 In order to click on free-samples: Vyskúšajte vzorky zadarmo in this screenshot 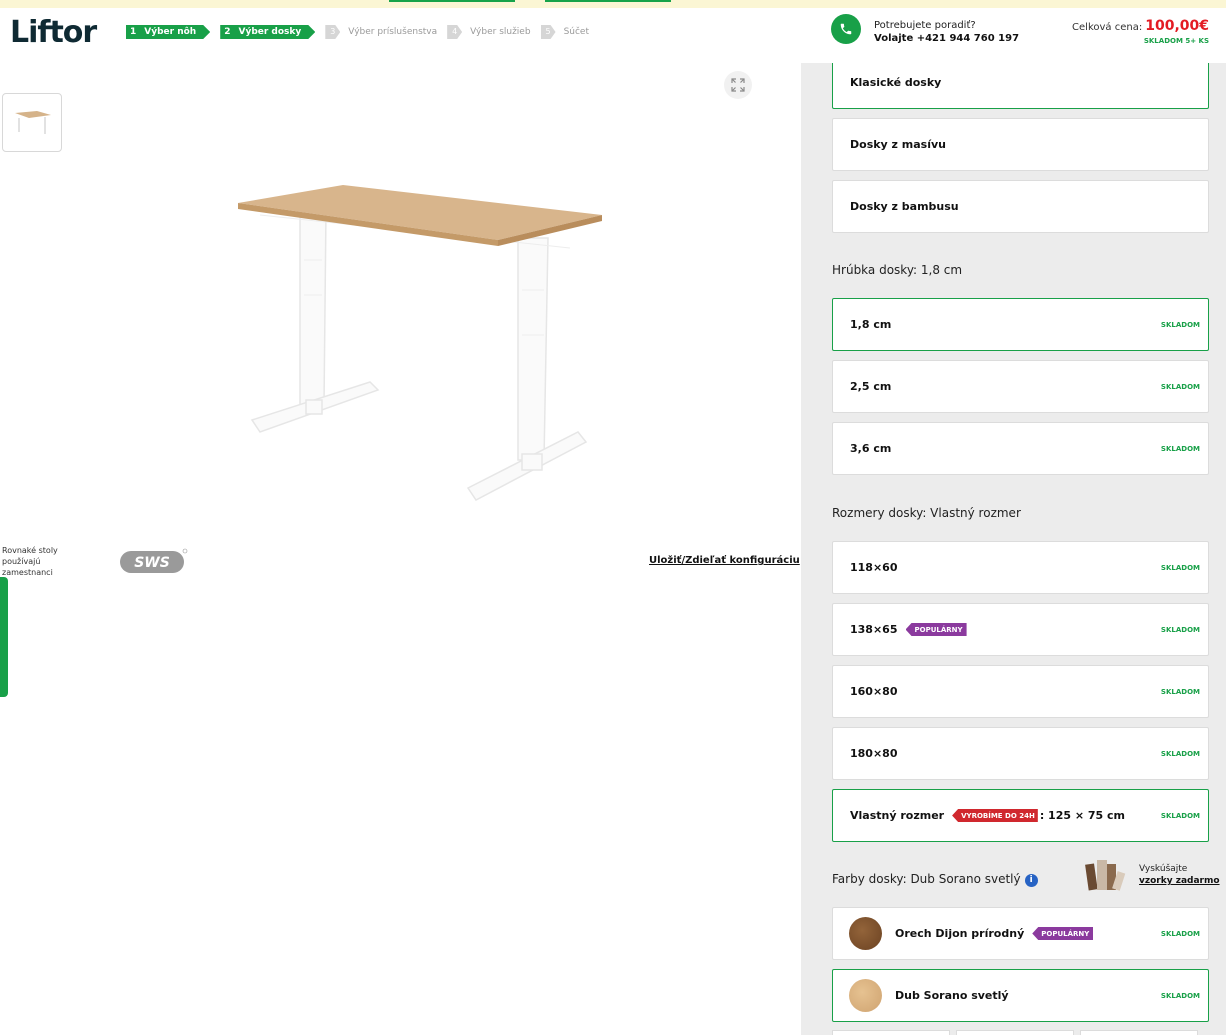, I will do `click(1150, 875)`.